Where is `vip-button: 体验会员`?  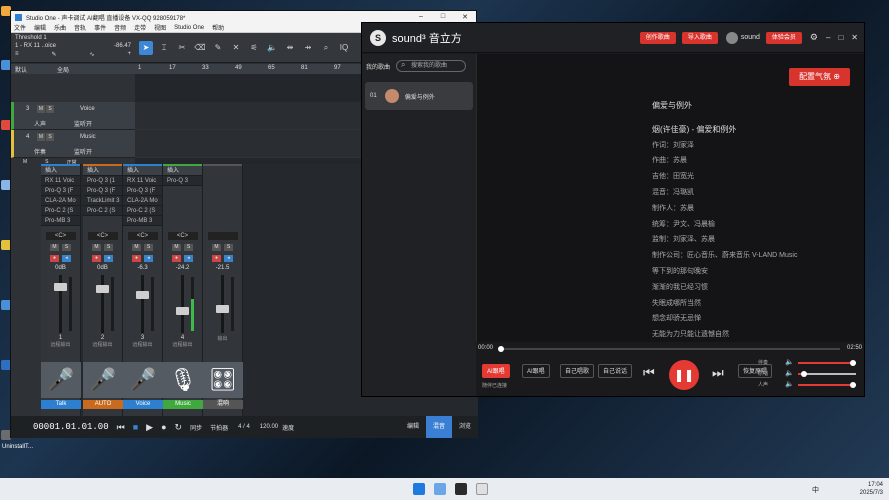 vip-button: 体验会员 is located at coordinates (783, 37).